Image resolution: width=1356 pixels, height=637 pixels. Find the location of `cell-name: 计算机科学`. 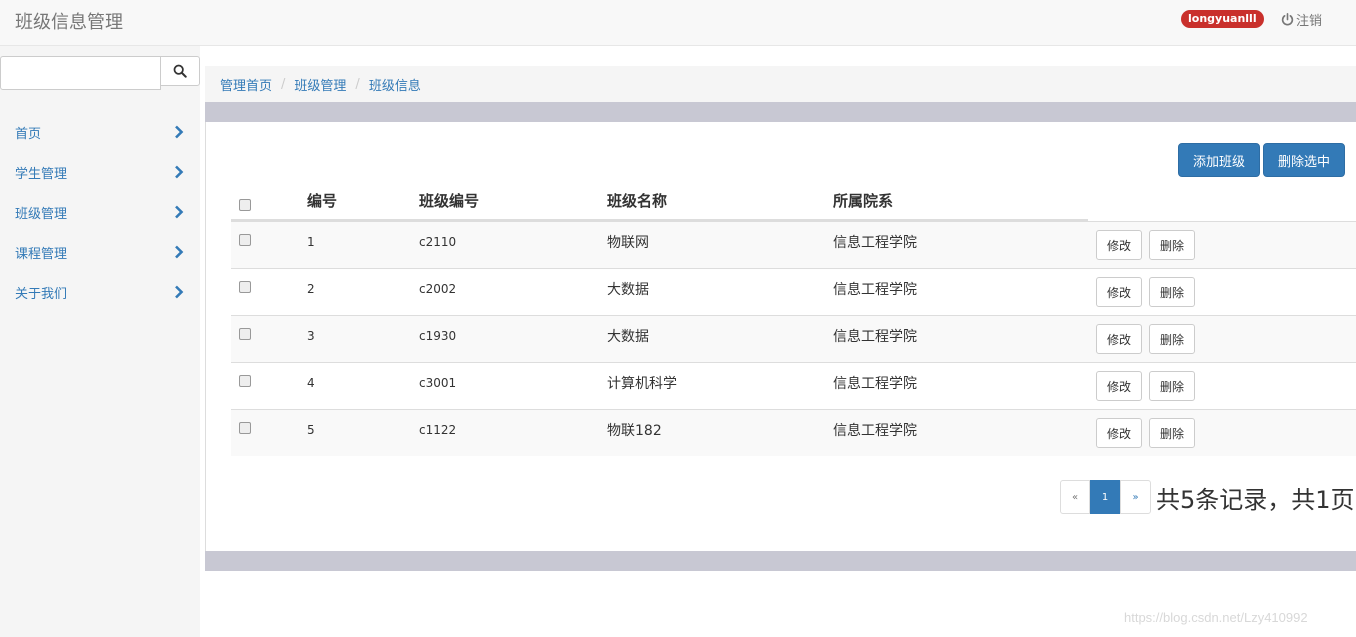

cell-name: 计算机科学 is located at coordinates (642, 384).